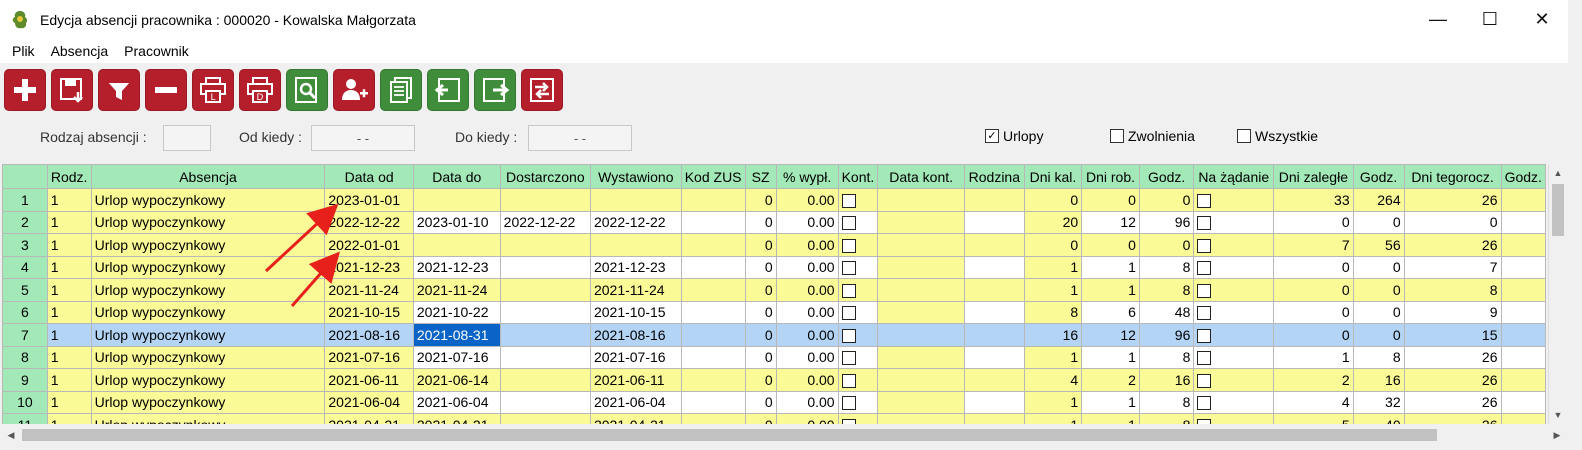 The height and width of the screenshot is (450, 1582). I want to click on cell-godz: 8, so click(1166, 267).